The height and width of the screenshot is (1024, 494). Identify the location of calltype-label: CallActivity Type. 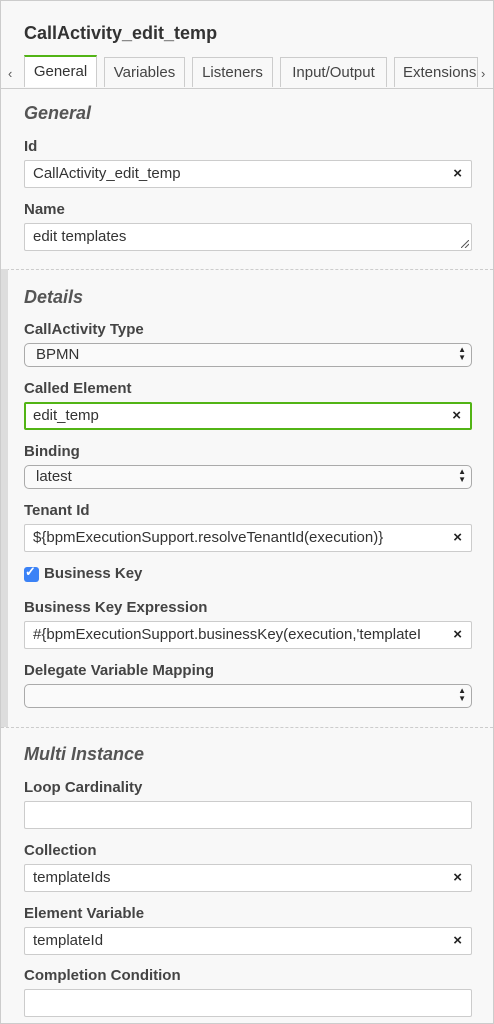
(84, 329).